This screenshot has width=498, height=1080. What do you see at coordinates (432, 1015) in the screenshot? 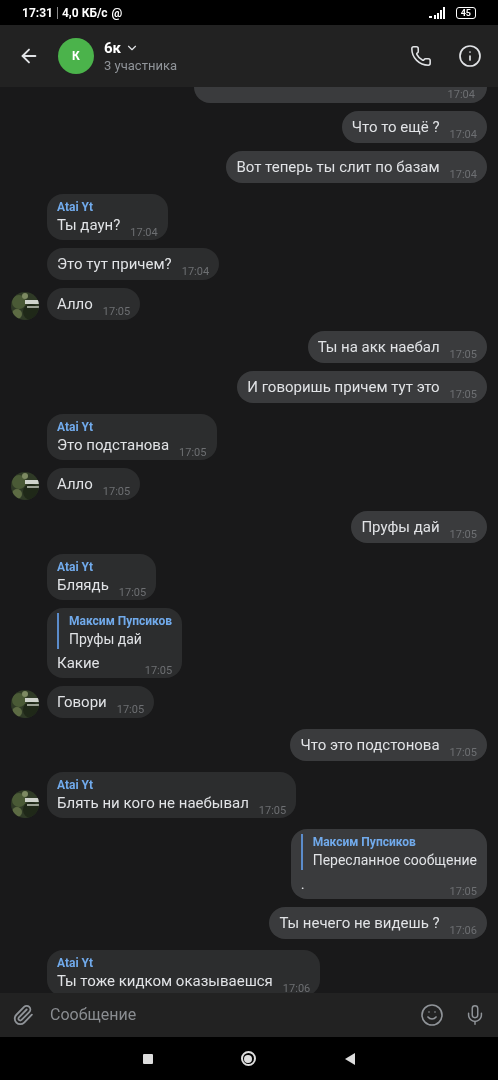
I see `emoji-icon` at bounding box center [432, 1015].